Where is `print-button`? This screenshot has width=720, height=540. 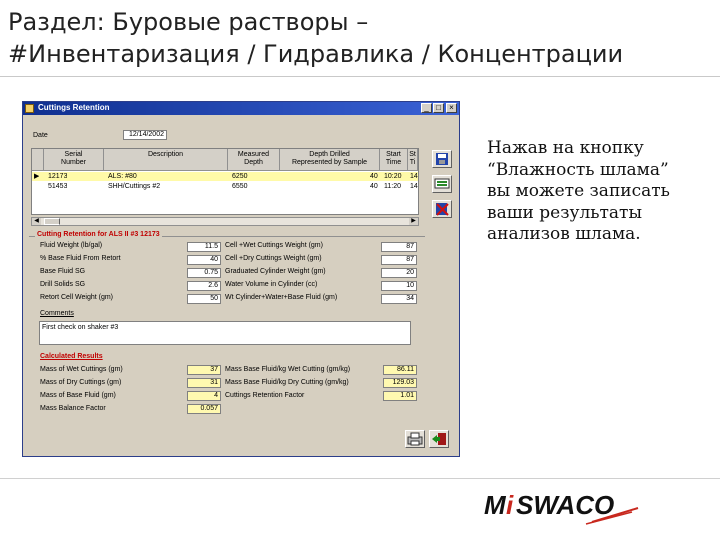
print-button is located at coordinates (415, 439).